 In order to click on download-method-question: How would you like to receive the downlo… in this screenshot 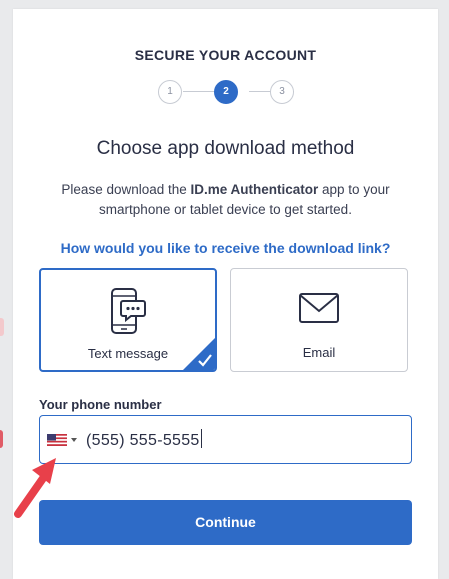, I will do `click(225, 248)`.